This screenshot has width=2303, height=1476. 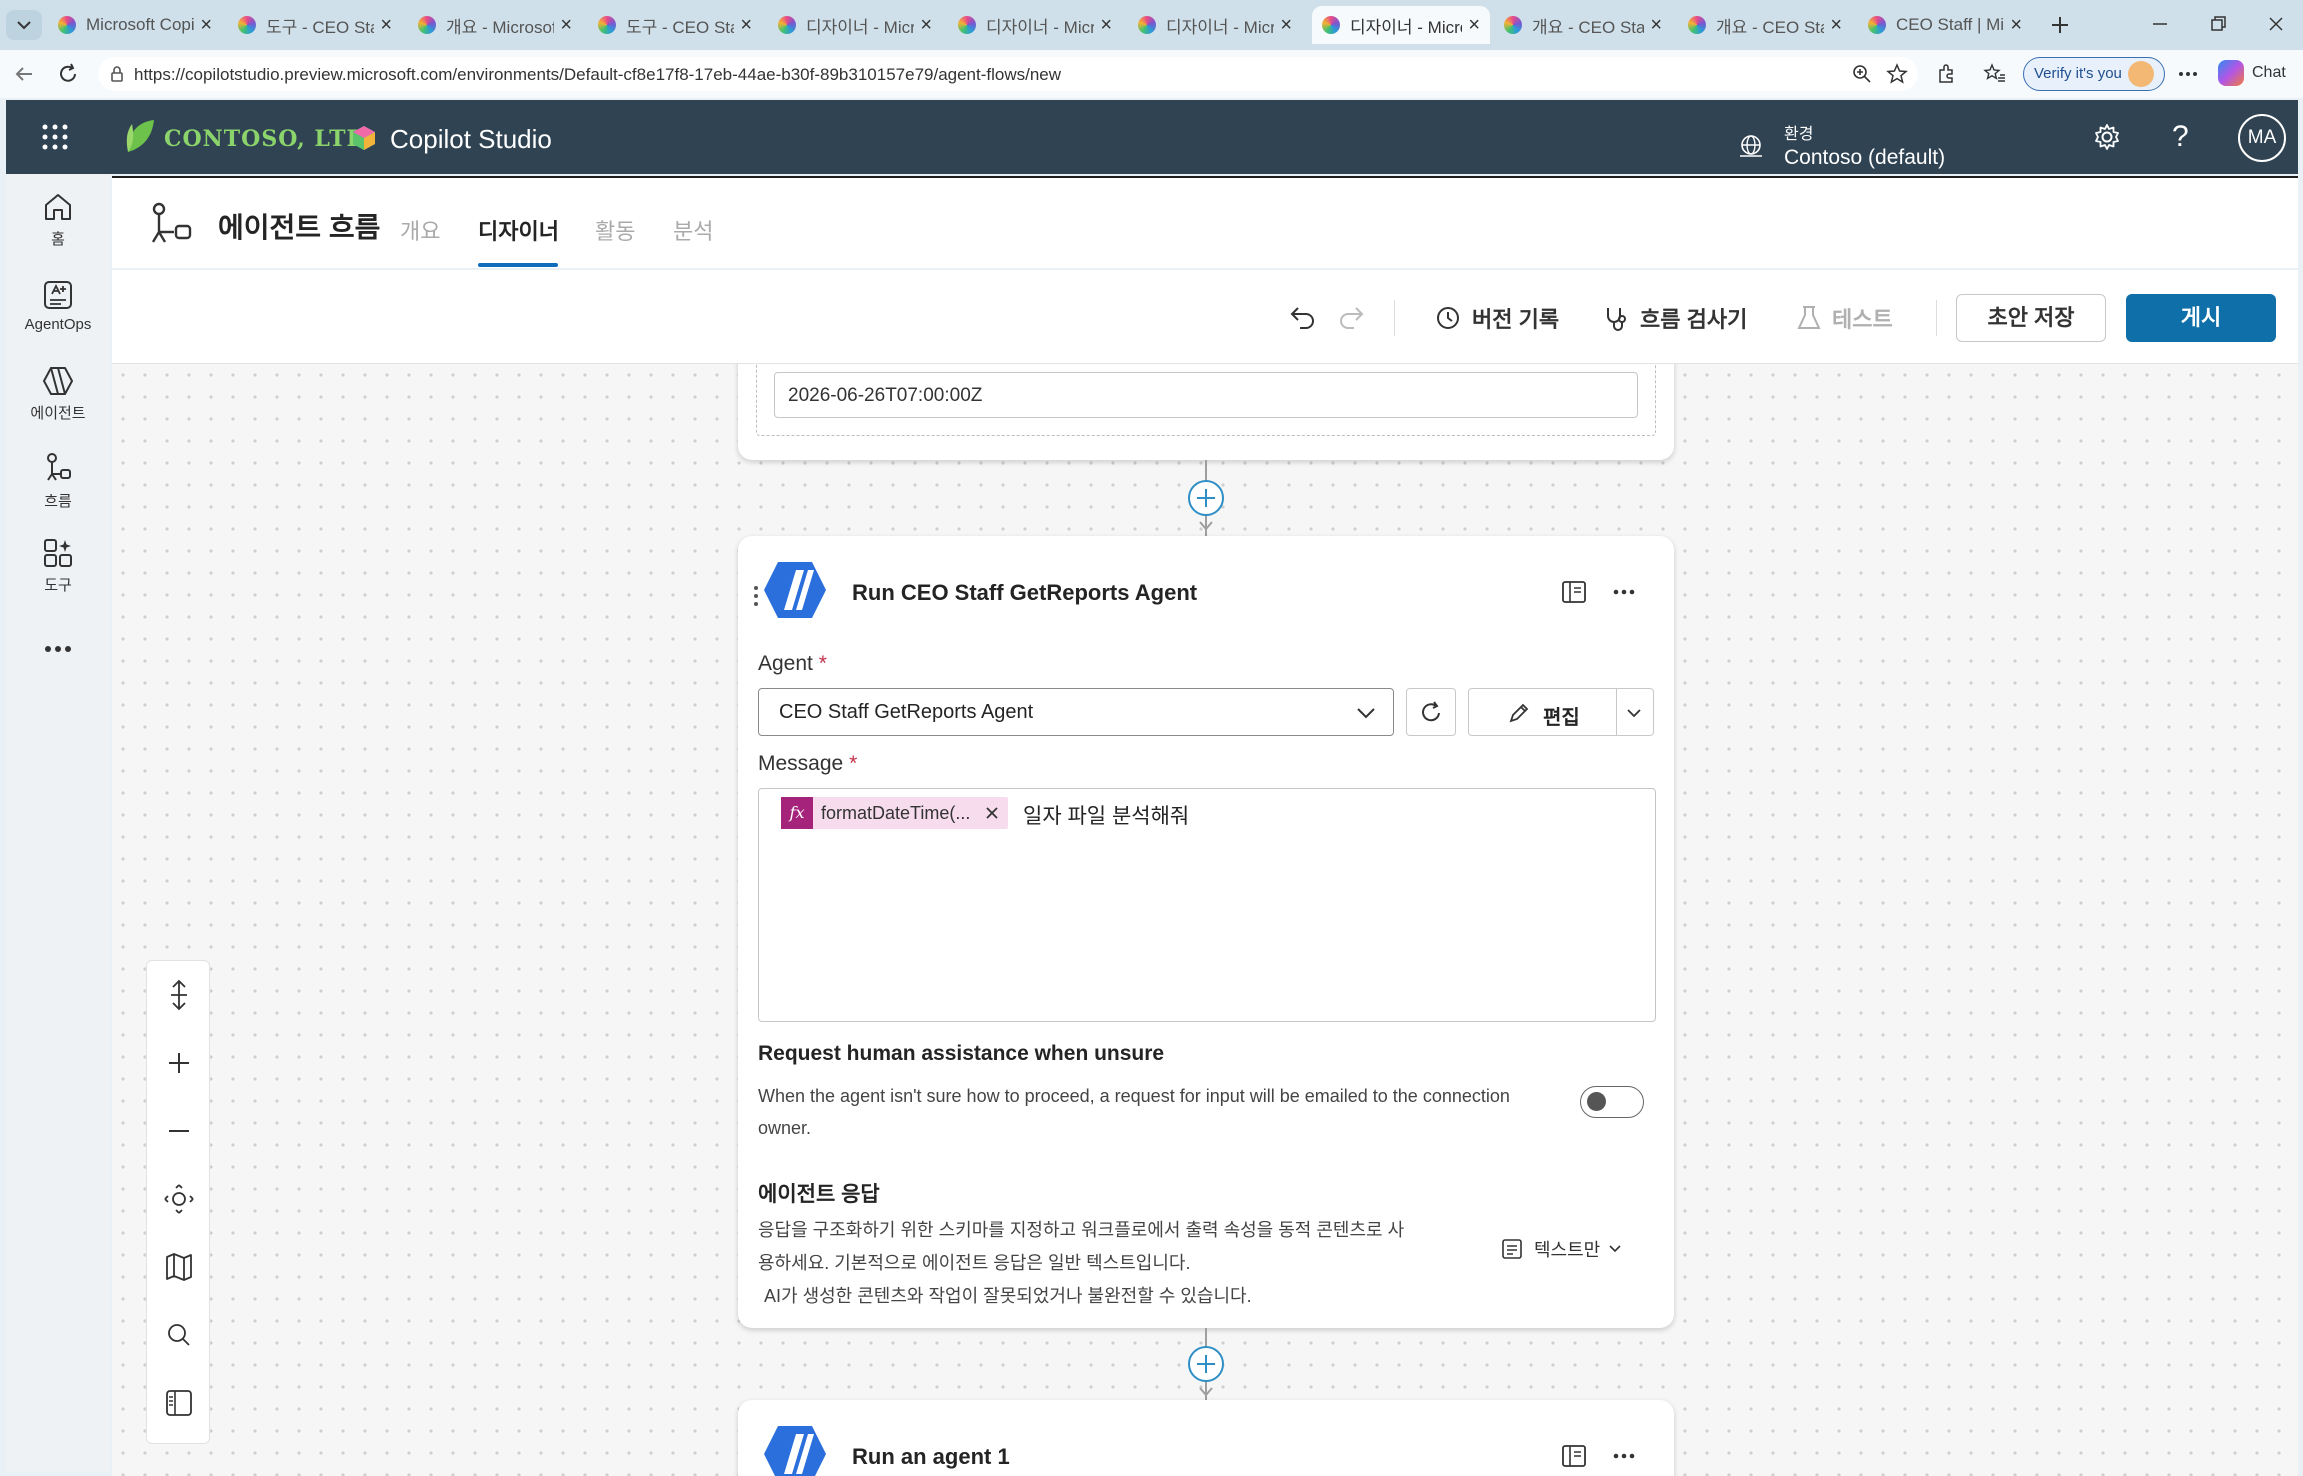 What do you see at coordinates (2218, 24) in the screenshot?
I see `restore-icon` at bounding box center [2218, 24].